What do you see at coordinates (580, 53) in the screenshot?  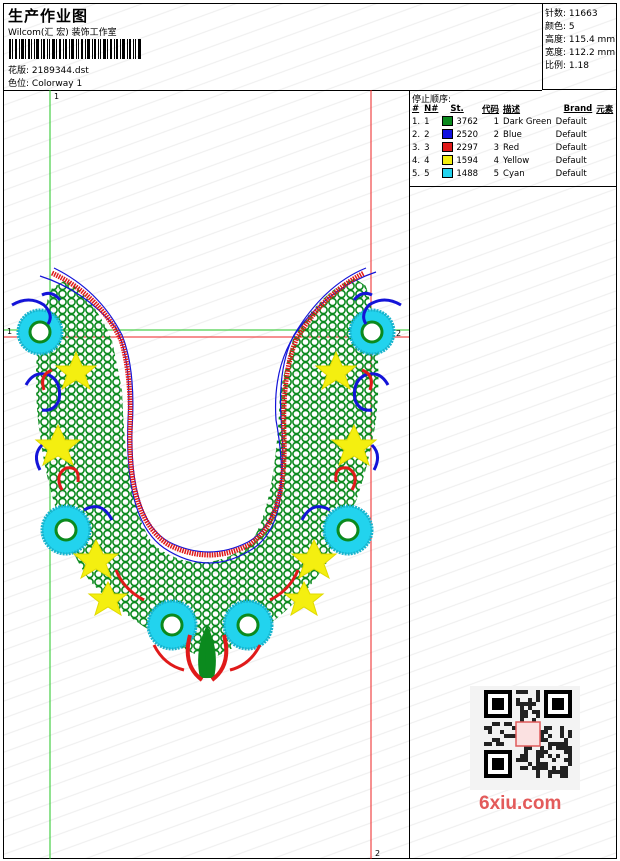 I see `stat-width: 宽度: 112.2 mm` at bounding box center [580, 53].